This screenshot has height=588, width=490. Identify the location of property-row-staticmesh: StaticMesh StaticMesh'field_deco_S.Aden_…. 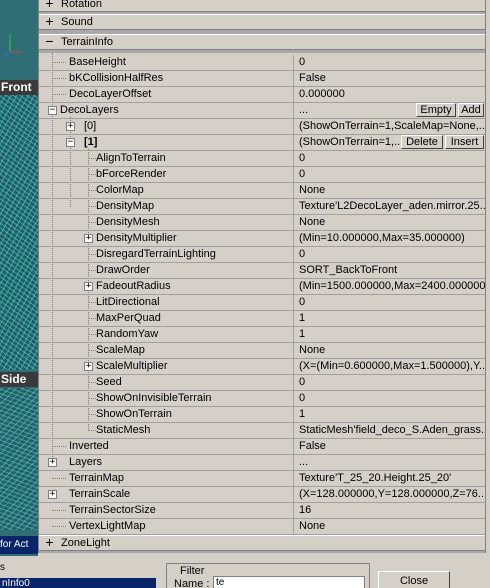
(262, 431).